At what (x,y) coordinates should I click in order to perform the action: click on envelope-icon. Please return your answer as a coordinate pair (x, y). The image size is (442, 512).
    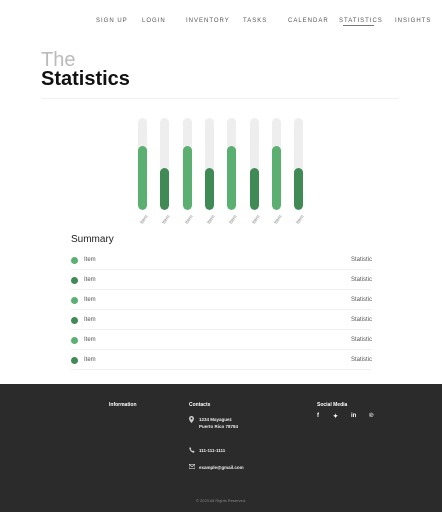
    Looking at the image, I should click on (192, 467).